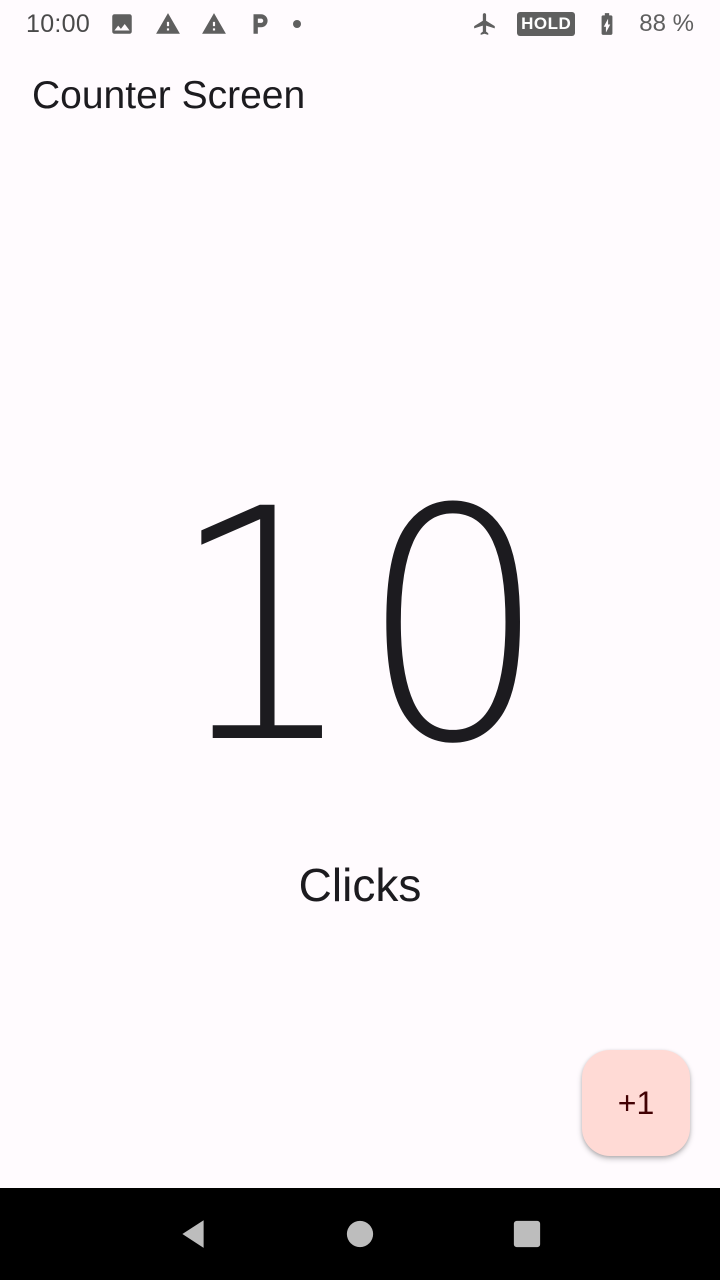 The height and width of the screenshot is (1280, 720). What do you see at coordinates (260, 24) in the screenshot?
I see `parking-icon` at bounding box center [260, 24].